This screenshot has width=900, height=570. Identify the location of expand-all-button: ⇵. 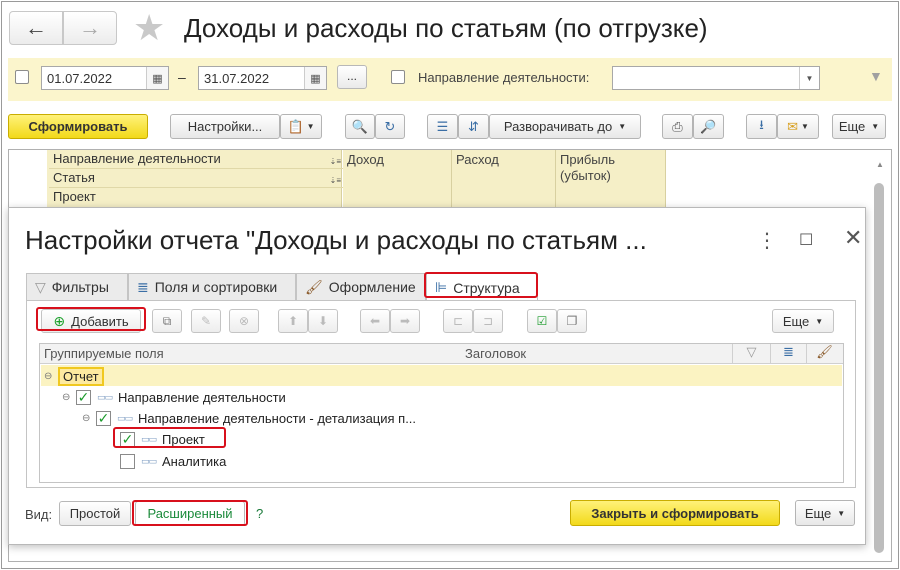
(473, 126).